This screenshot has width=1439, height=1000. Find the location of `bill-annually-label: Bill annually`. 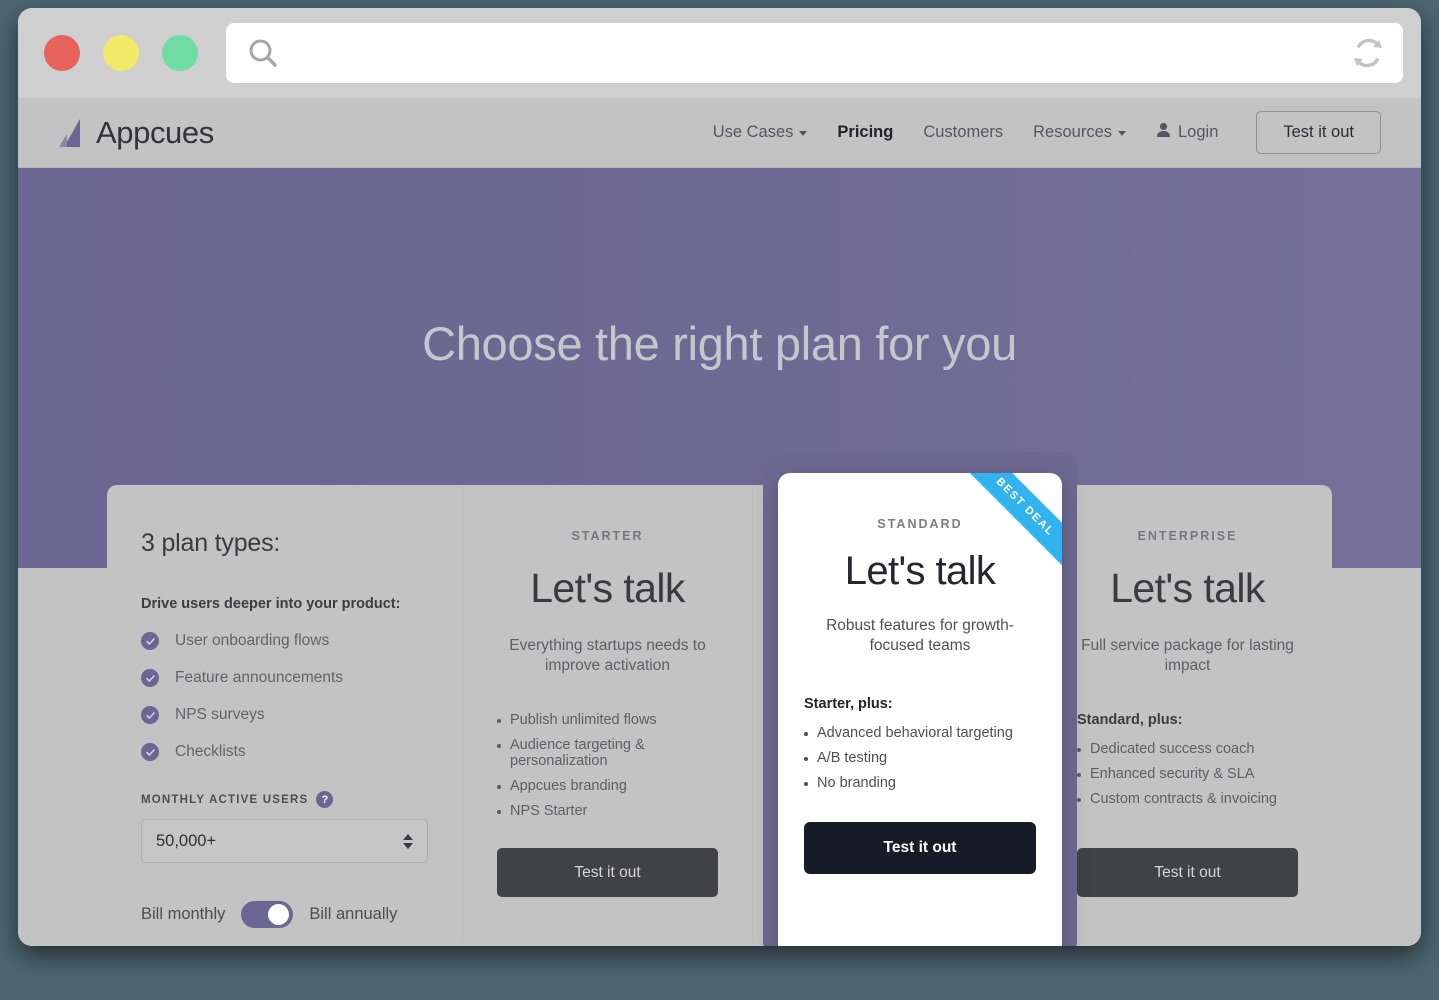

bill-annually-label: Bill annually is located at coordinates (353, 914).